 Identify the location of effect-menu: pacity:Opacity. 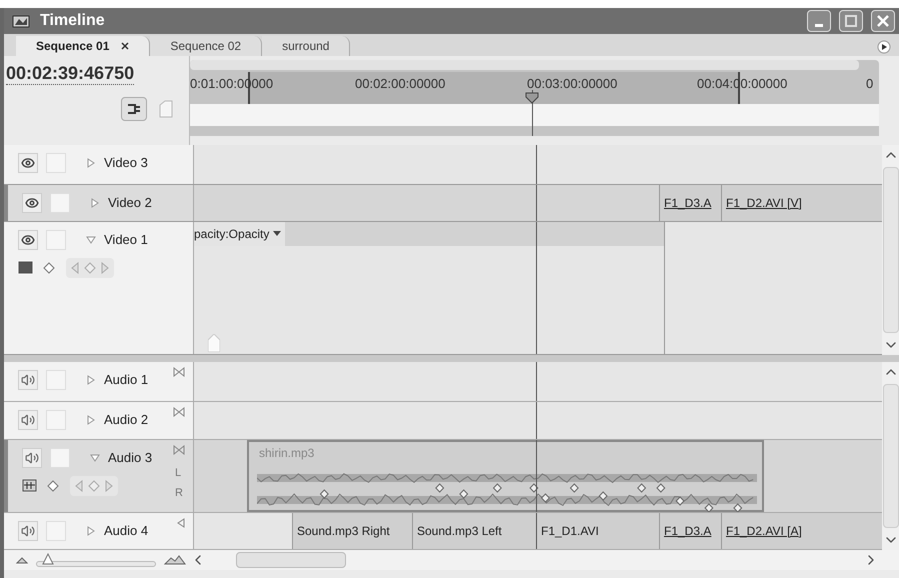
(240, 234).